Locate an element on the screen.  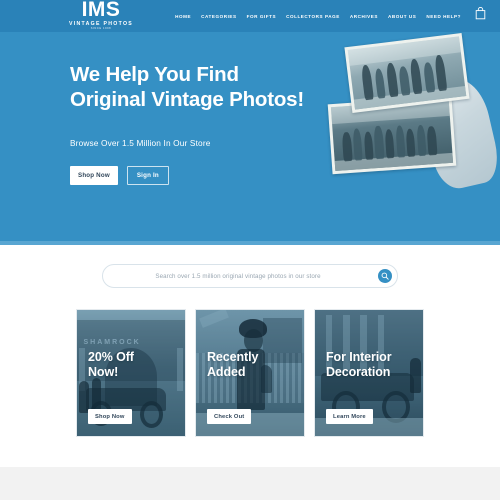
site-logo: IMS VINTAGE PHOTOS SINCE 1998 is located at coordinates (101, 15).